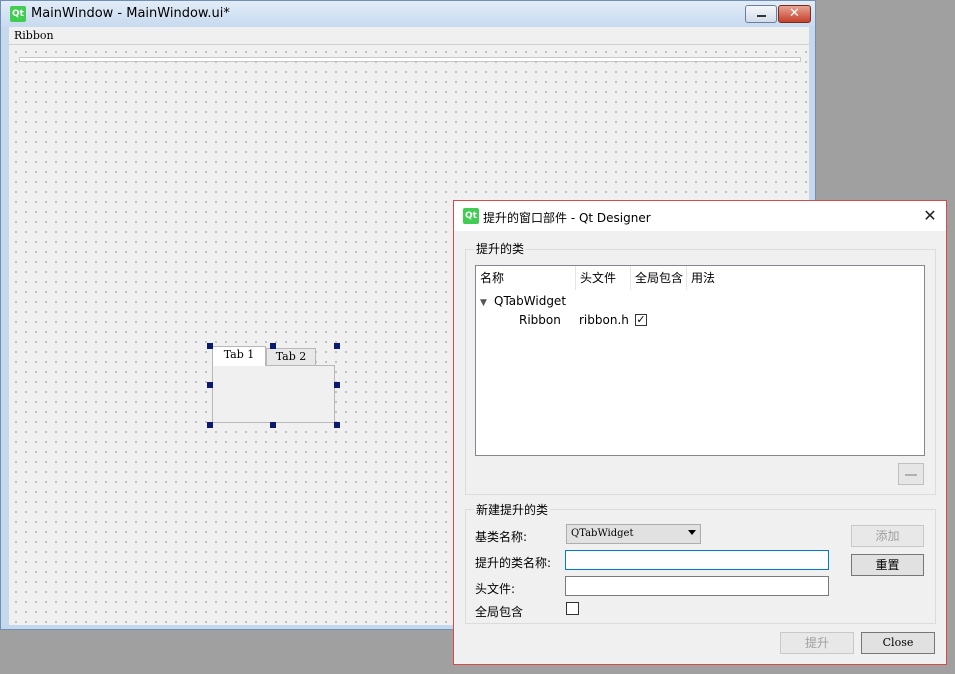 Image resolution: width=955 pixels, height=674 pixels. I want to click on add-button: 添加, so click(887, 536).